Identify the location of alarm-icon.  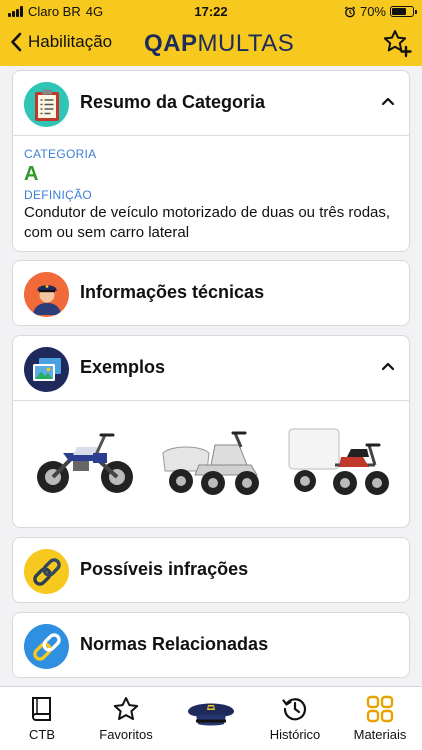
(350, 11).